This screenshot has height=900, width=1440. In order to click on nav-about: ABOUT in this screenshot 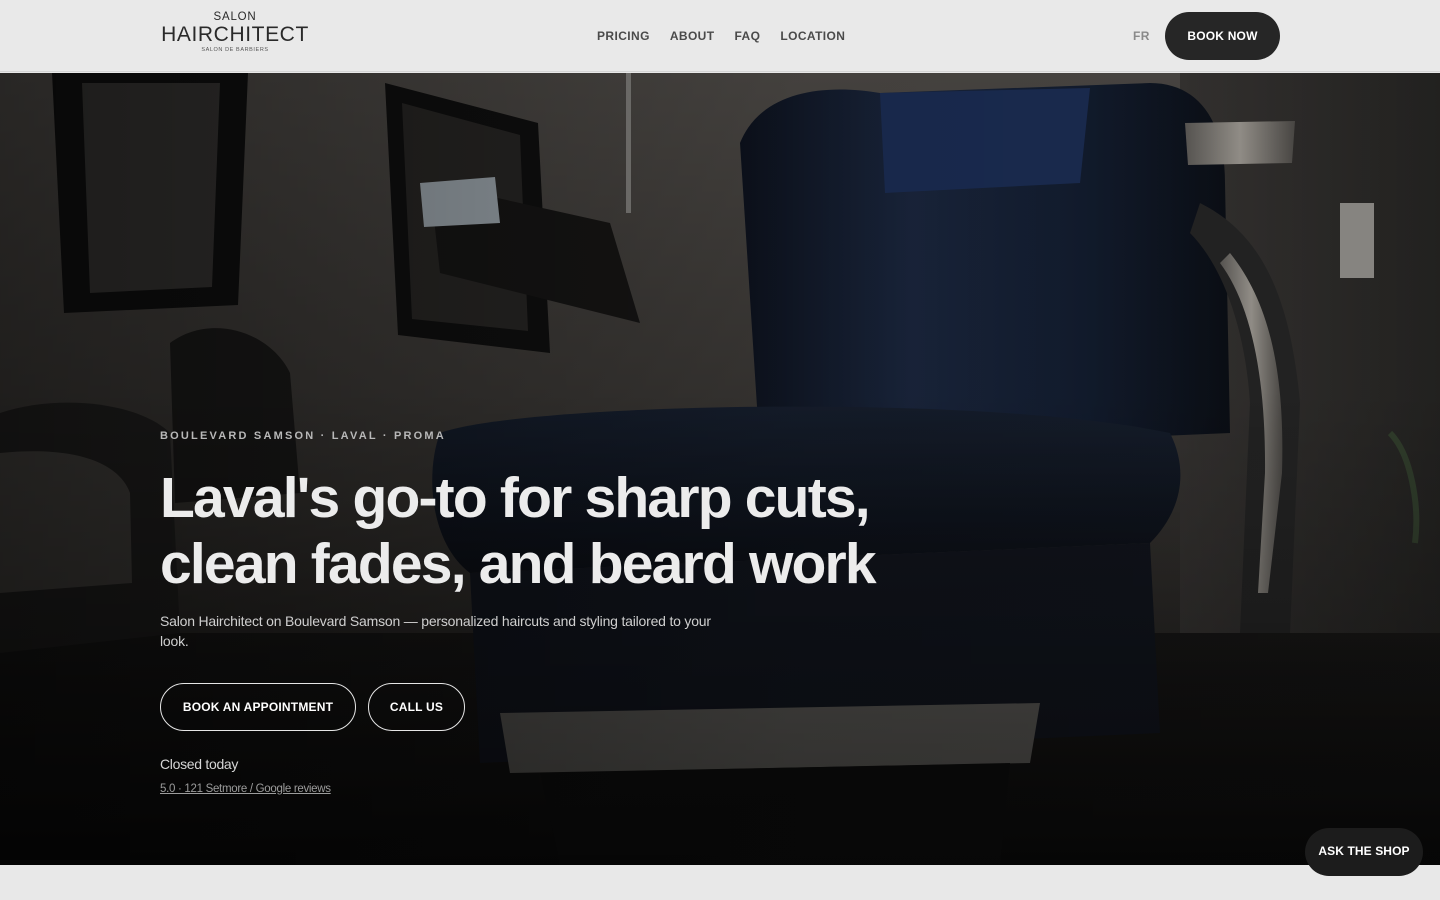, I will do `click(692, 36)`.